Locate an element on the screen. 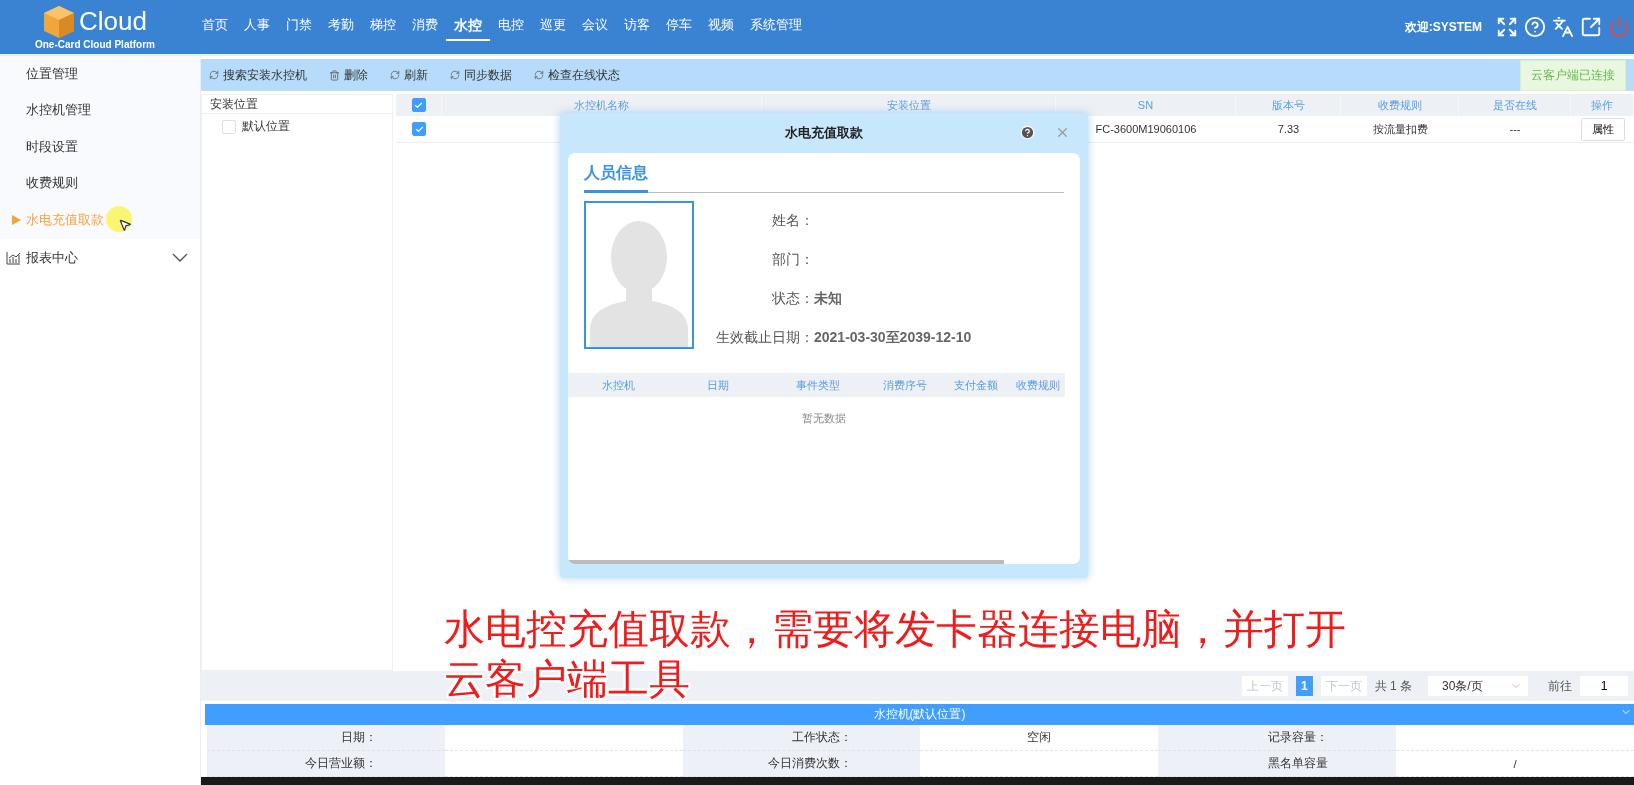  sidebar-item: 时段设置 is located at coordinates (100, 147).